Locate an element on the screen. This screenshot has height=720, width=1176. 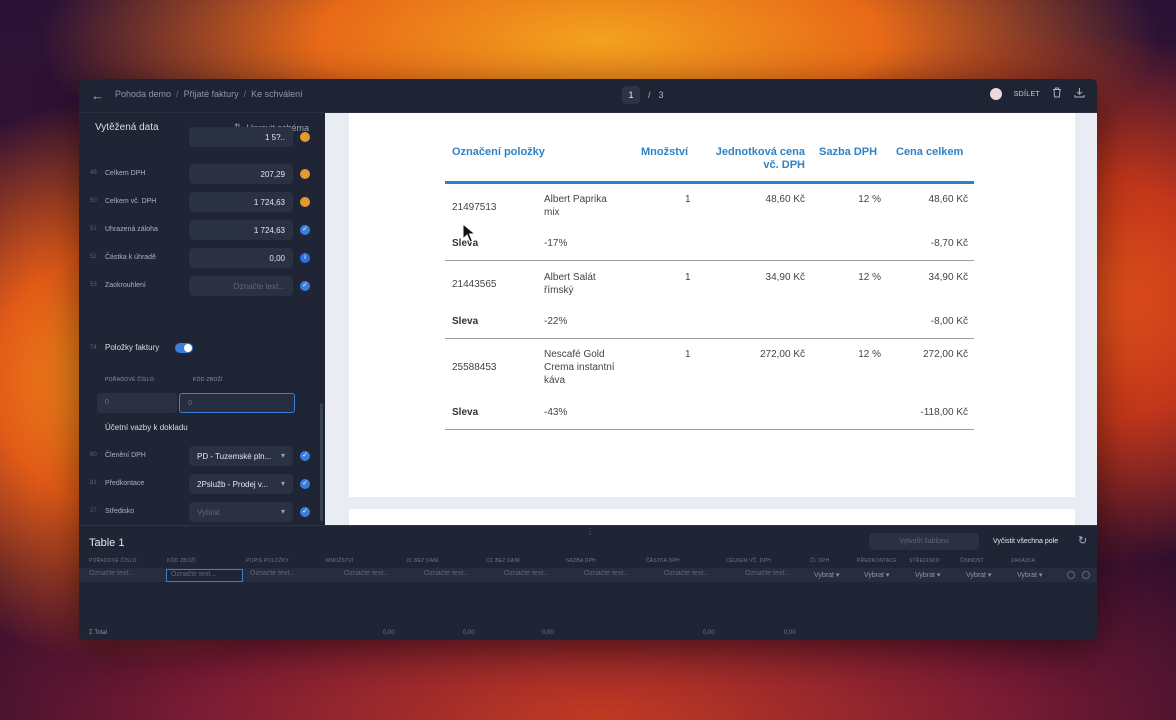
item-total: 34,90 Kč is located at coordinates (948, 277).